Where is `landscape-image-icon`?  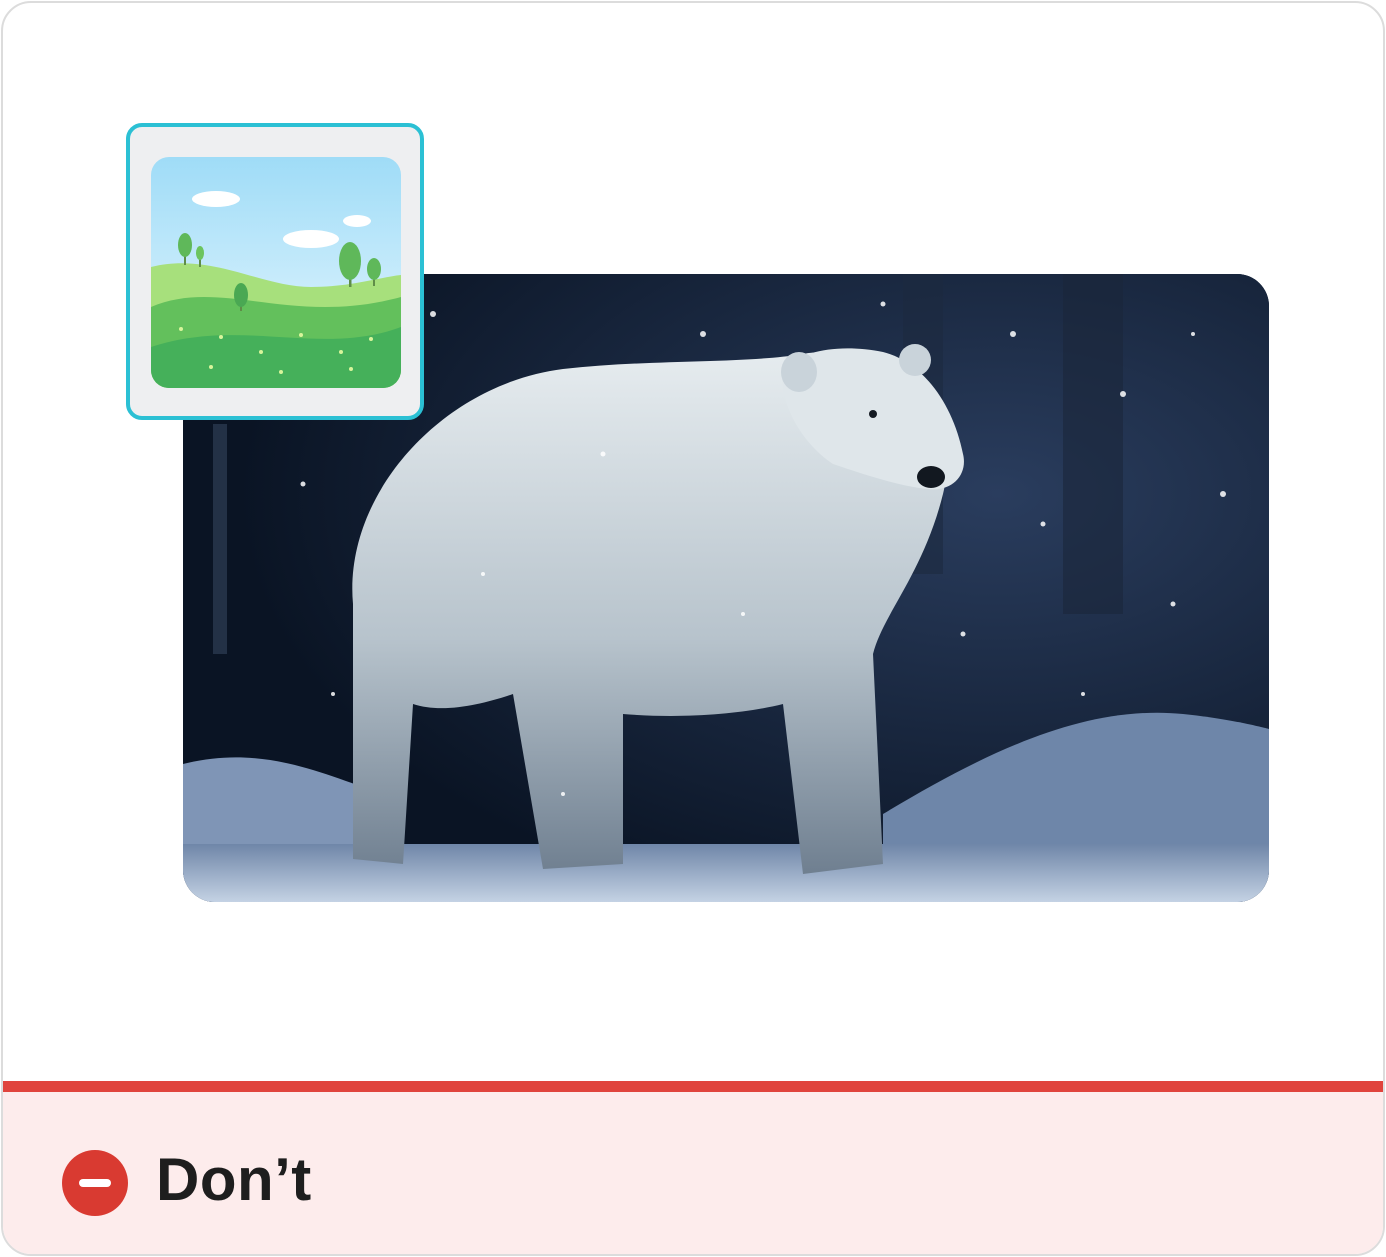
landscape-image-icon is located at coordinates (275, 271).